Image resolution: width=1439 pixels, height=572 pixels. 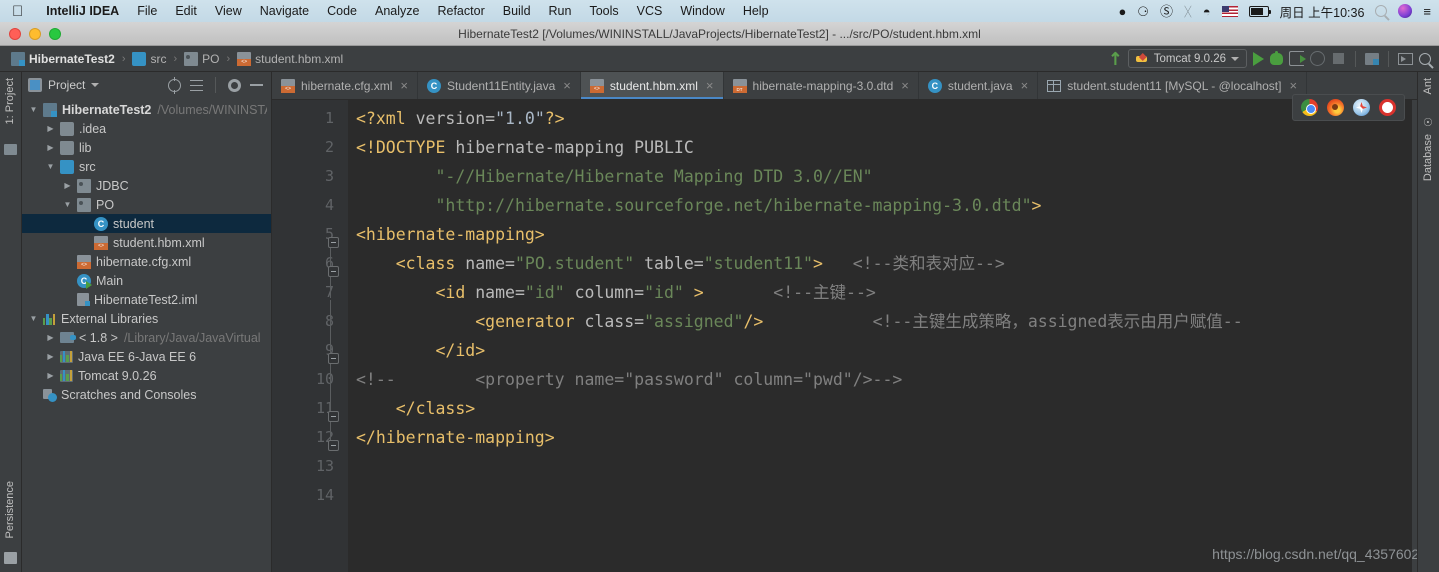 I want to click on tree-item-hibernatetest2-iml: HibernateTest2.iml, so click(x=146, y=299).